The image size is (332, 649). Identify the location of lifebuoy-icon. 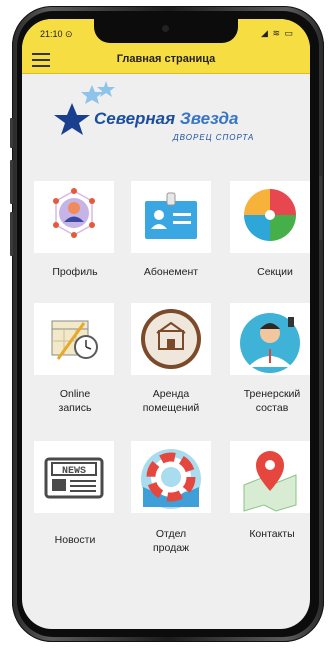
(171, 479).